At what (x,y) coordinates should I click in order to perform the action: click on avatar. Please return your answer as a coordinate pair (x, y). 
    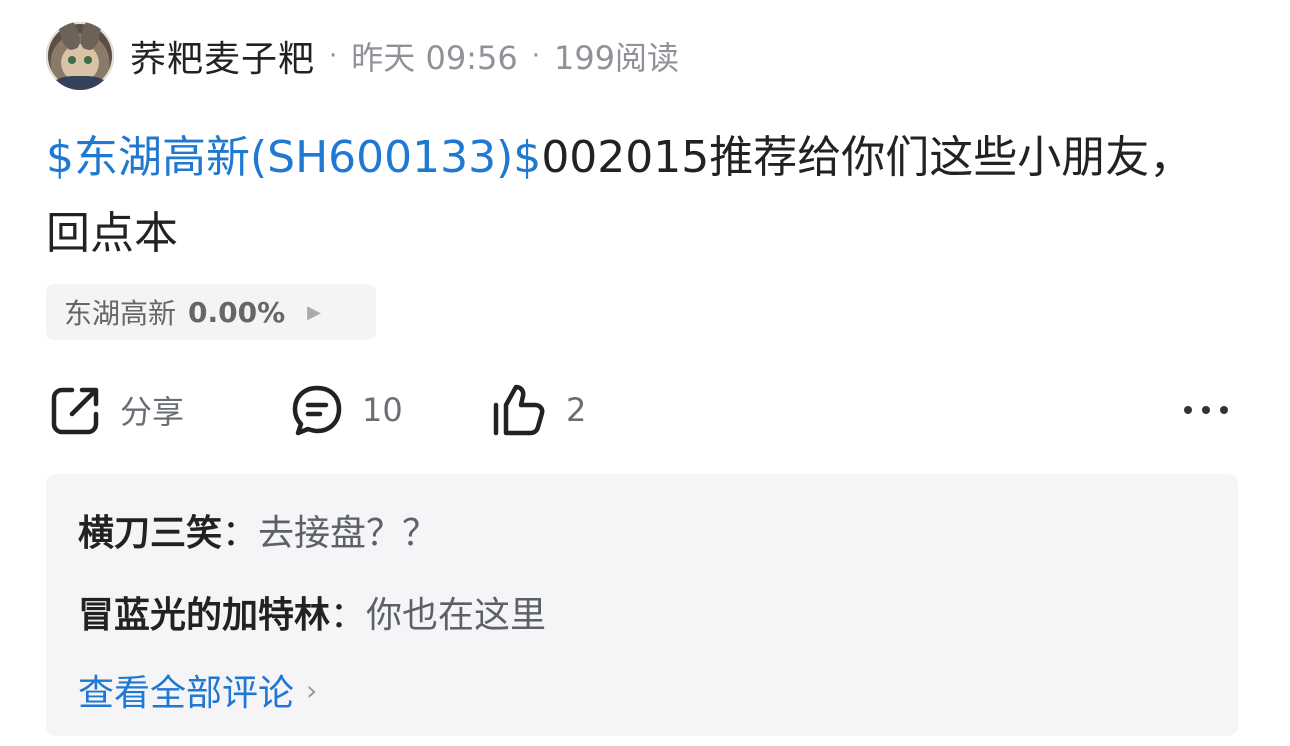
    Looking at the image, I should click on (80, 56).